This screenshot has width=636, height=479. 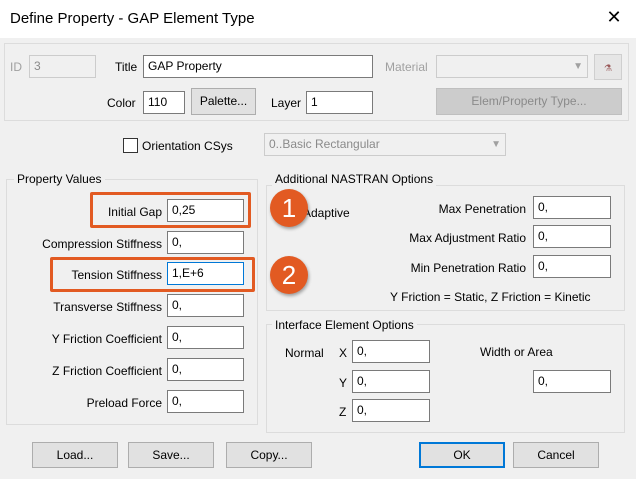 I want to click on width-or-area-label: Width or Area, so click(x=516, y=352).